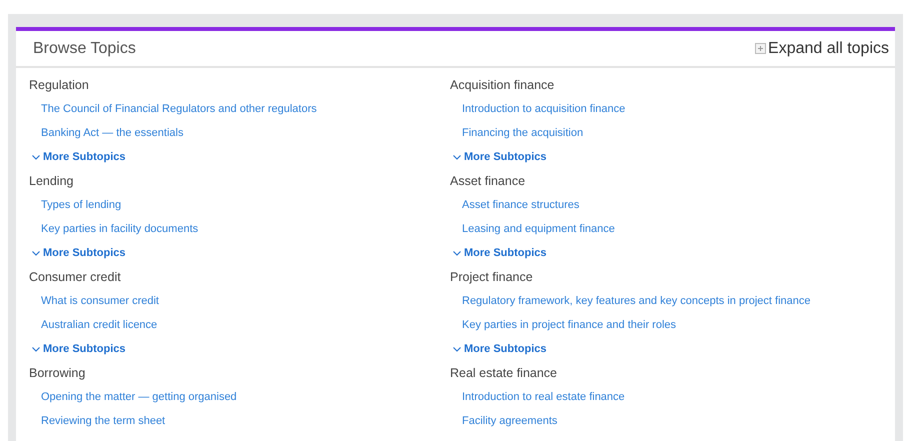  What do you see at coordinates (99, 325) in the screenshot?
I see `subtopic-link: Australian credit licence` at bounding box center [99, 325].